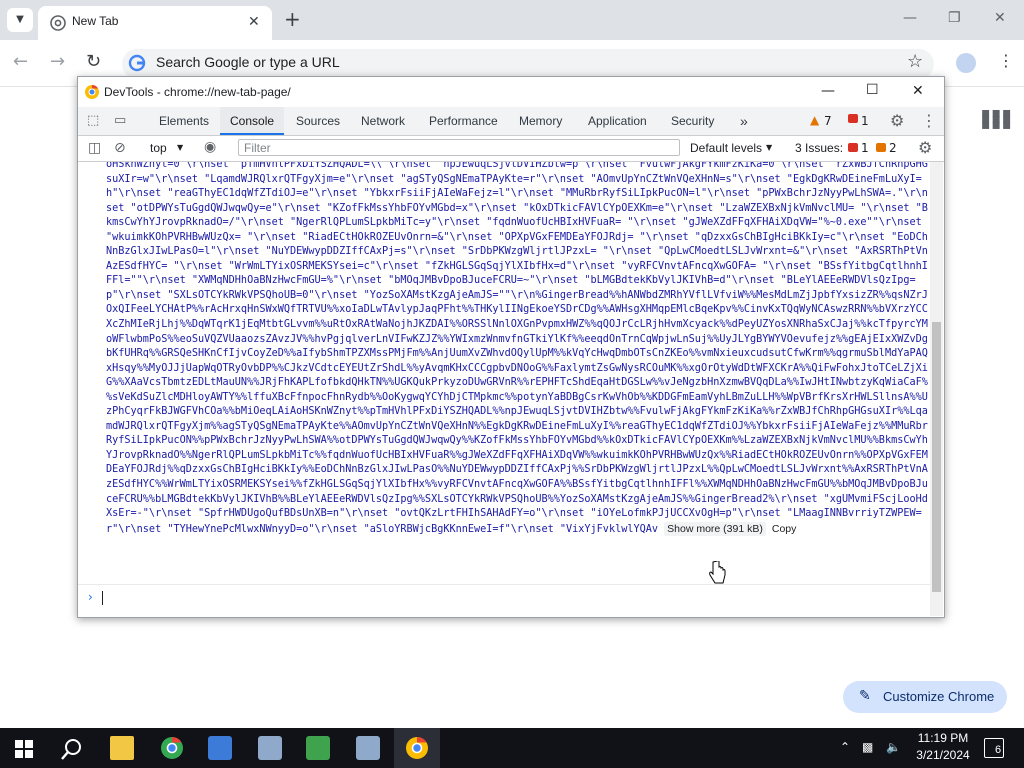 The width and height of the screenshot is (1024, 768). What do you see at coordinates (853, 147) in the screenshot?
I see `issue-error-icon` at bounding box center [853, 147].